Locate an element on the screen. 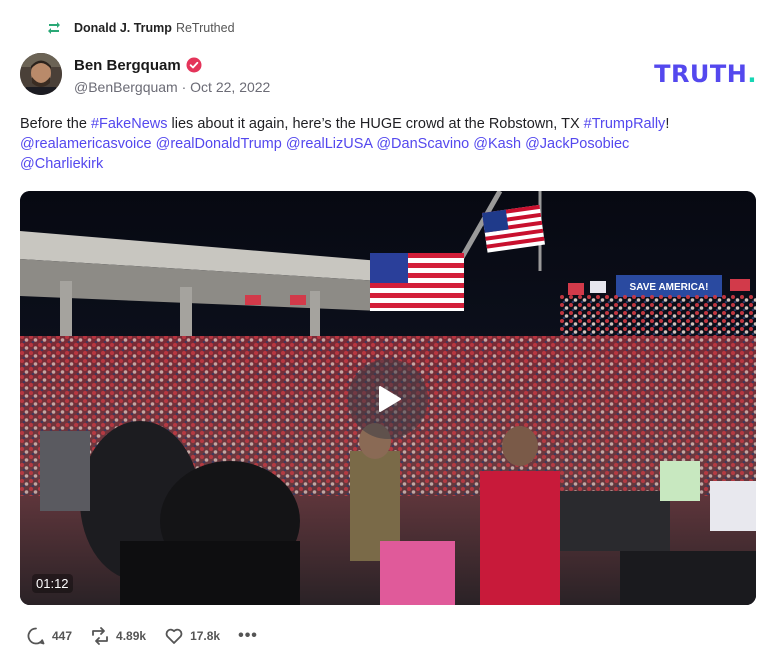  avatar is located at coordinates (41, 74).